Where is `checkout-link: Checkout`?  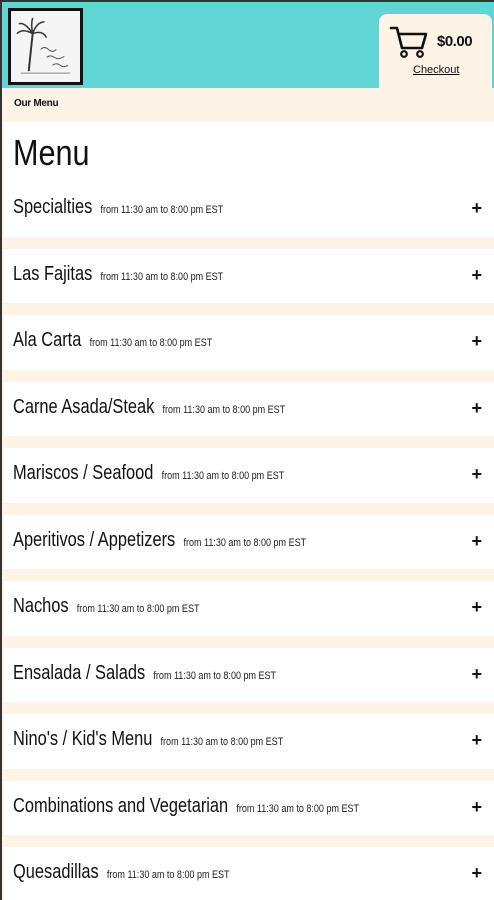
checkout-link: Checkout is located at coordinates (436, 70).